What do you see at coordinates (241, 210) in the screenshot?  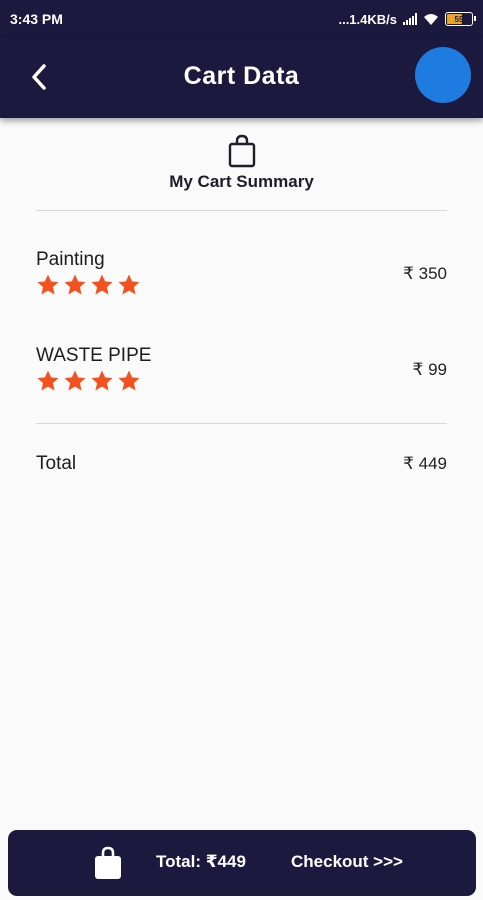 I see `divider-top` at bounding box center [241, 210].